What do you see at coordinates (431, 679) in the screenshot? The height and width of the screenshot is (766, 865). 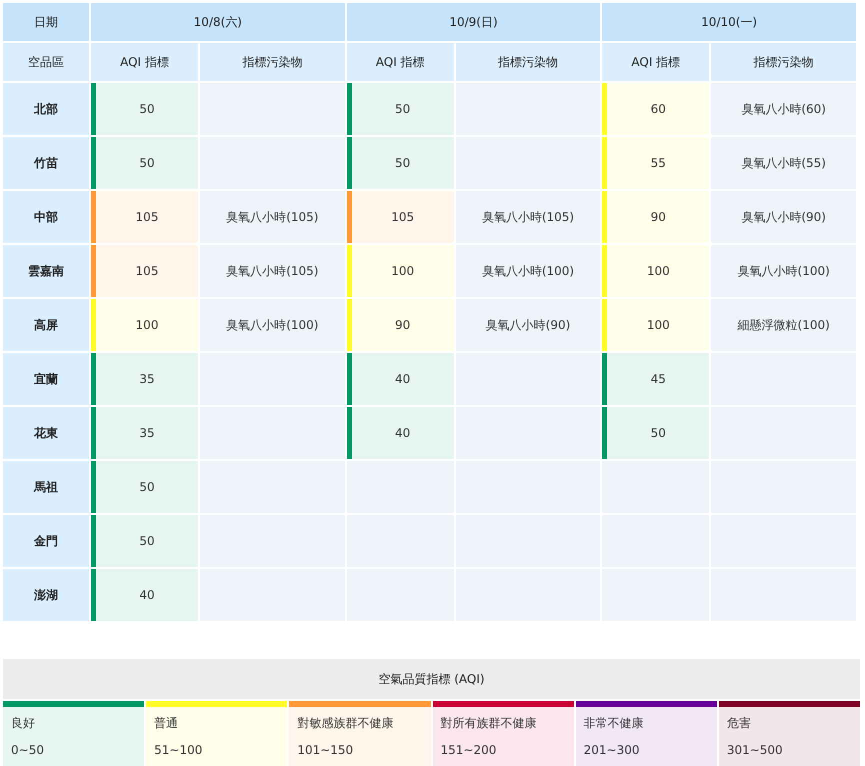 I see `legend-title: 空氣品質指標 (AQI)` at bounding box center [431, 679].